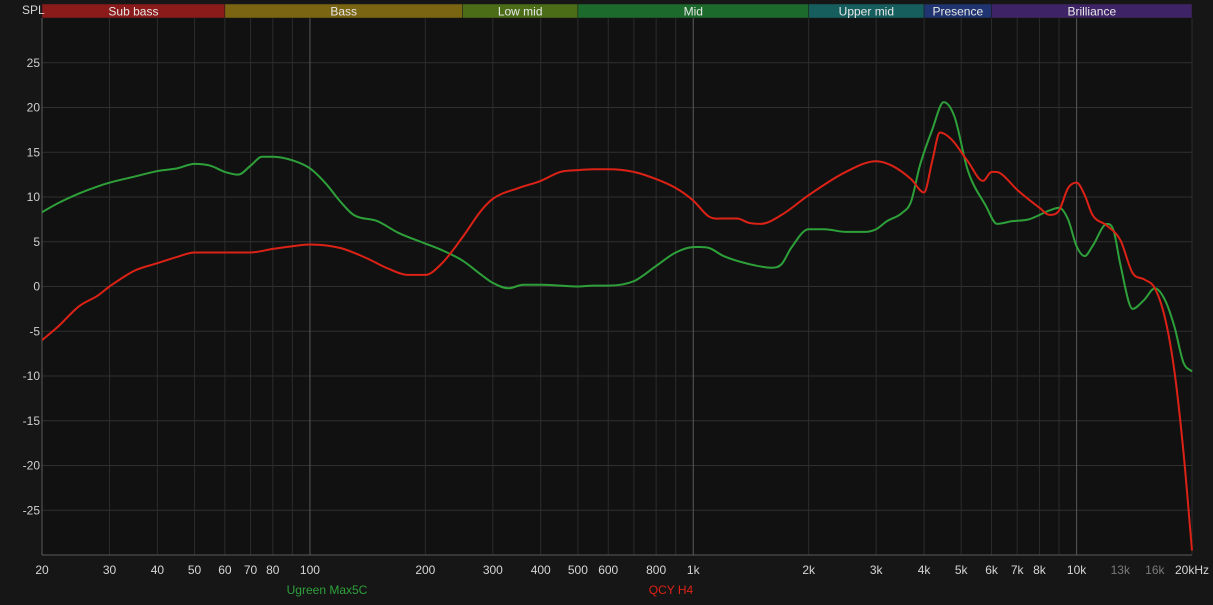  Describe the element at coordinates (110, 570) in the screenshot. I see `x-tick-label: 30` at that location.